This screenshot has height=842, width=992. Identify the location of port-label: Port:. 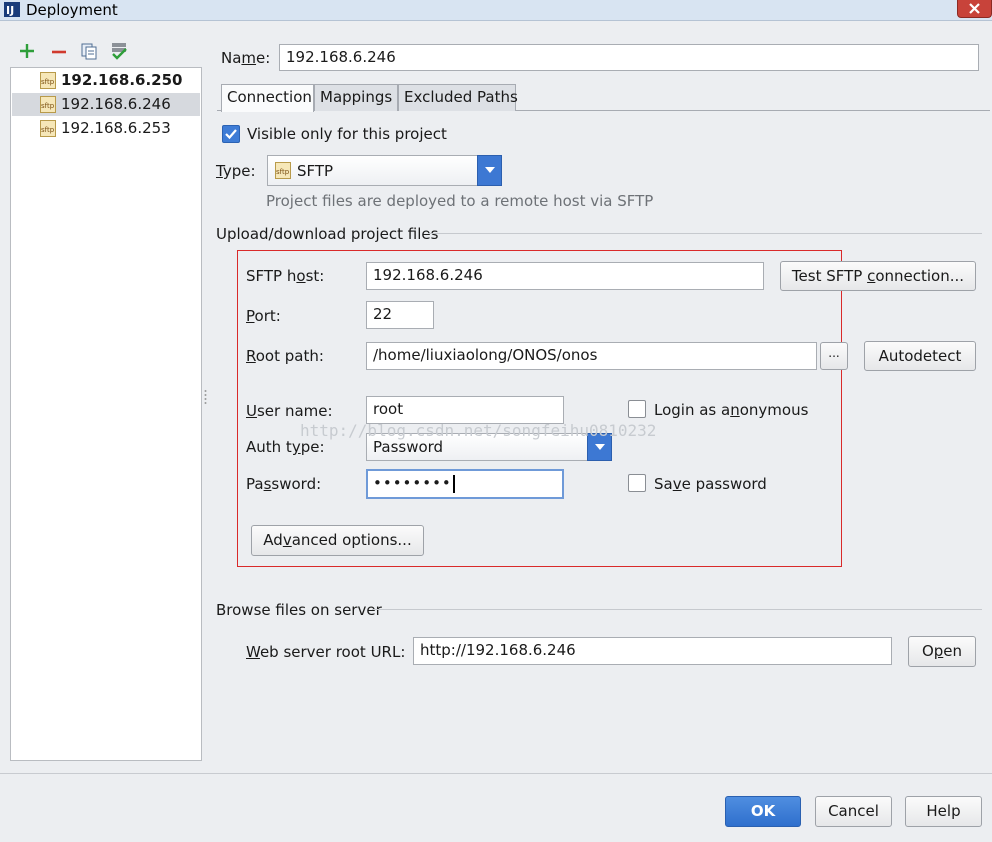
(263, 316).